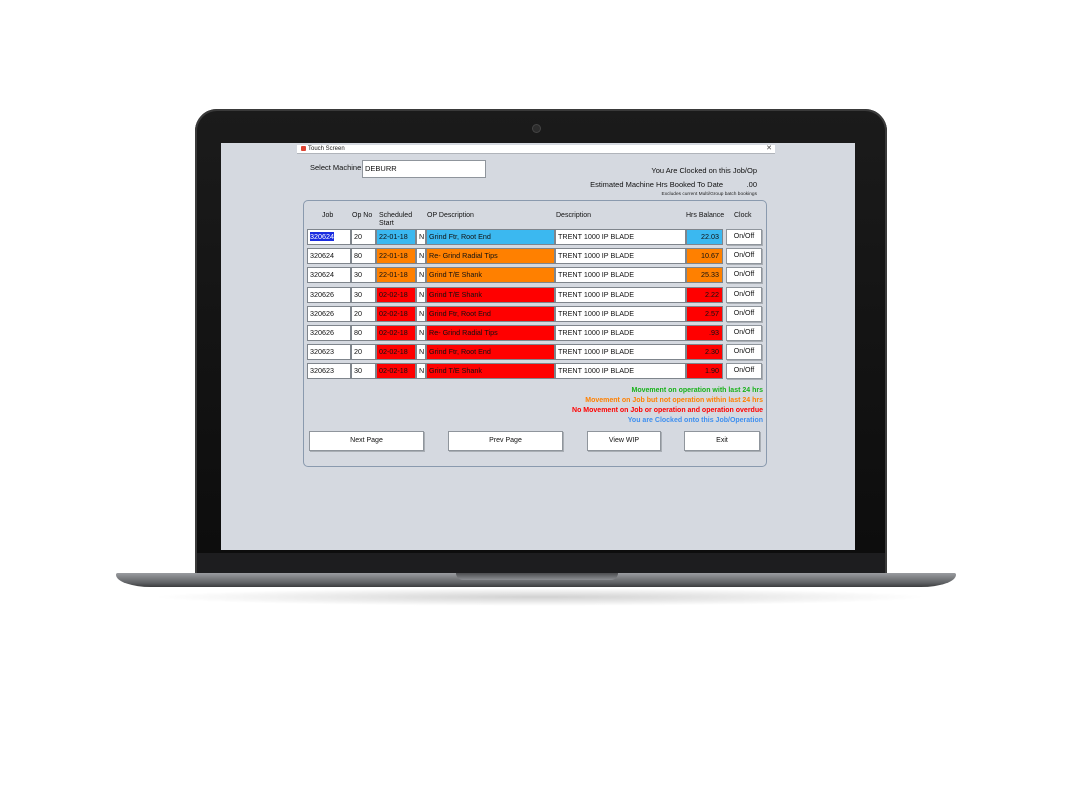  I want to click on window-title: Touch Screen, so click(326, 149).